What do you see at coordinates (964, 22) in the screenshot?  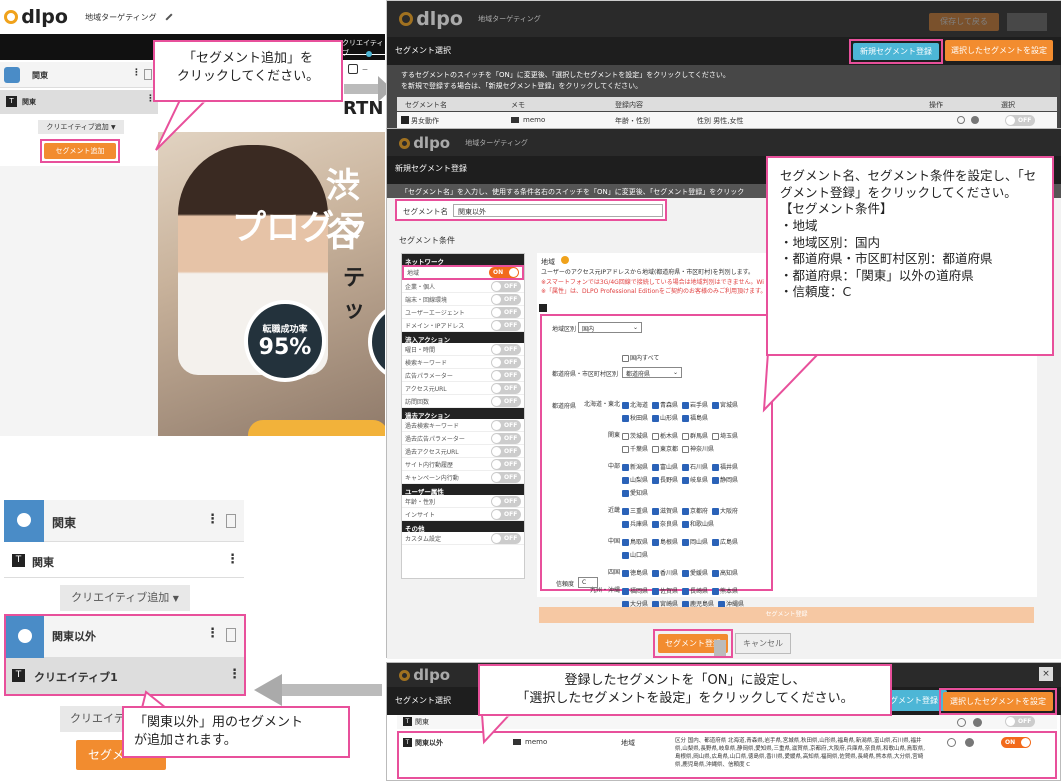 I see `save-return-button: 保存して戻る` at bounding box center [964, 22].